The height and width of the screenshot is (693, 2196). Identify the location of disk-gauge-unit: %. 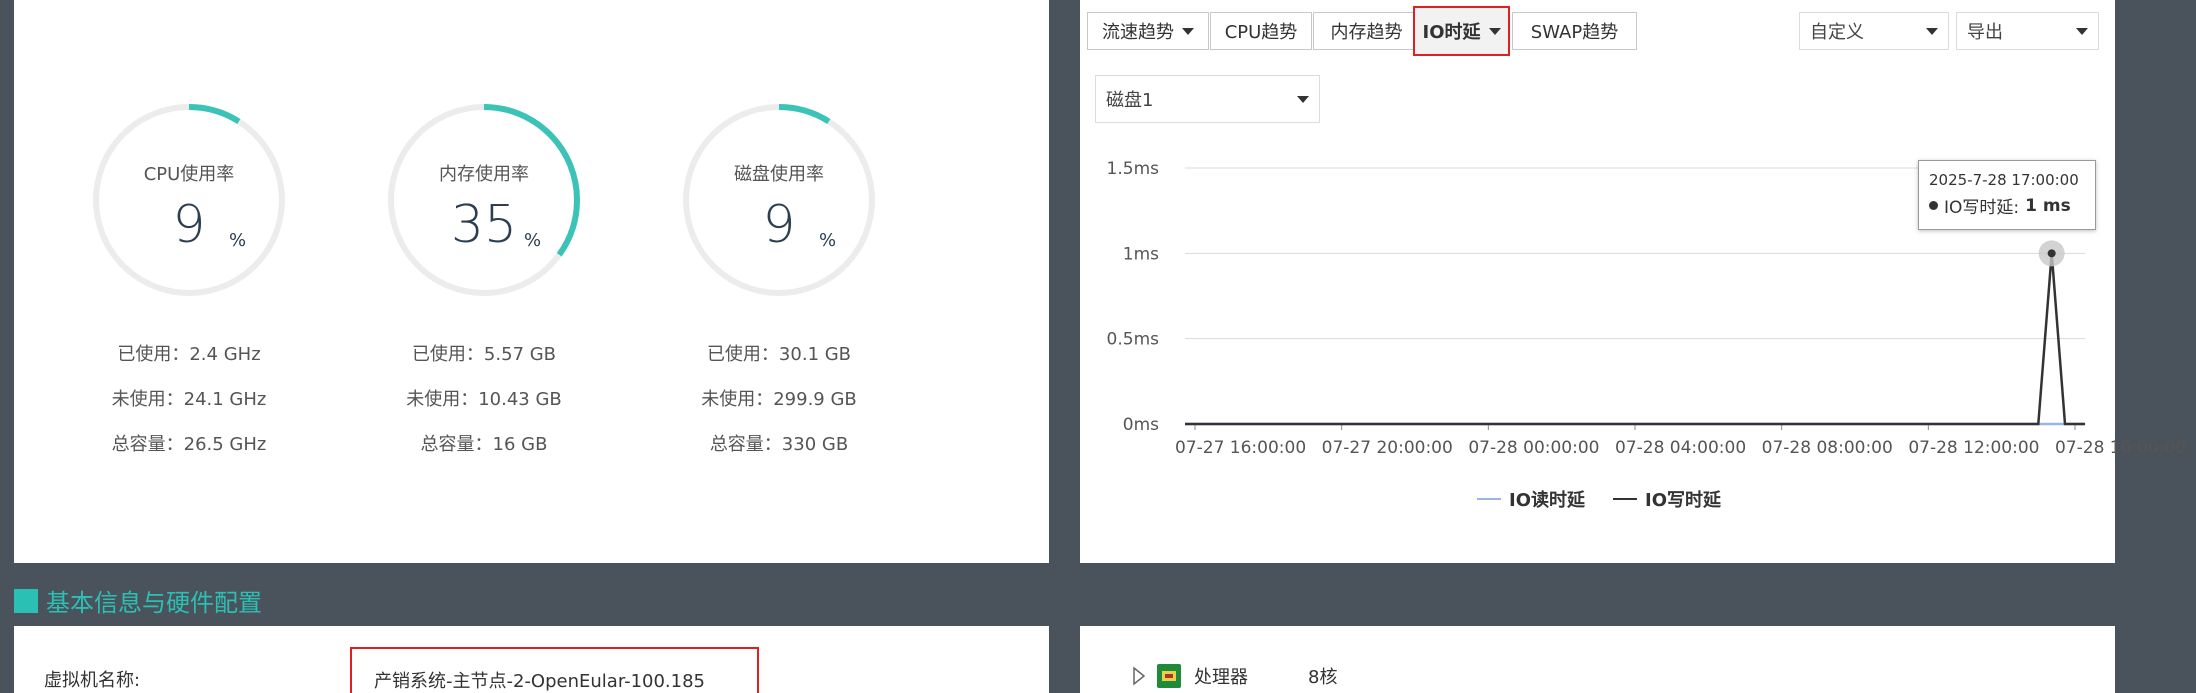
(828, 240).